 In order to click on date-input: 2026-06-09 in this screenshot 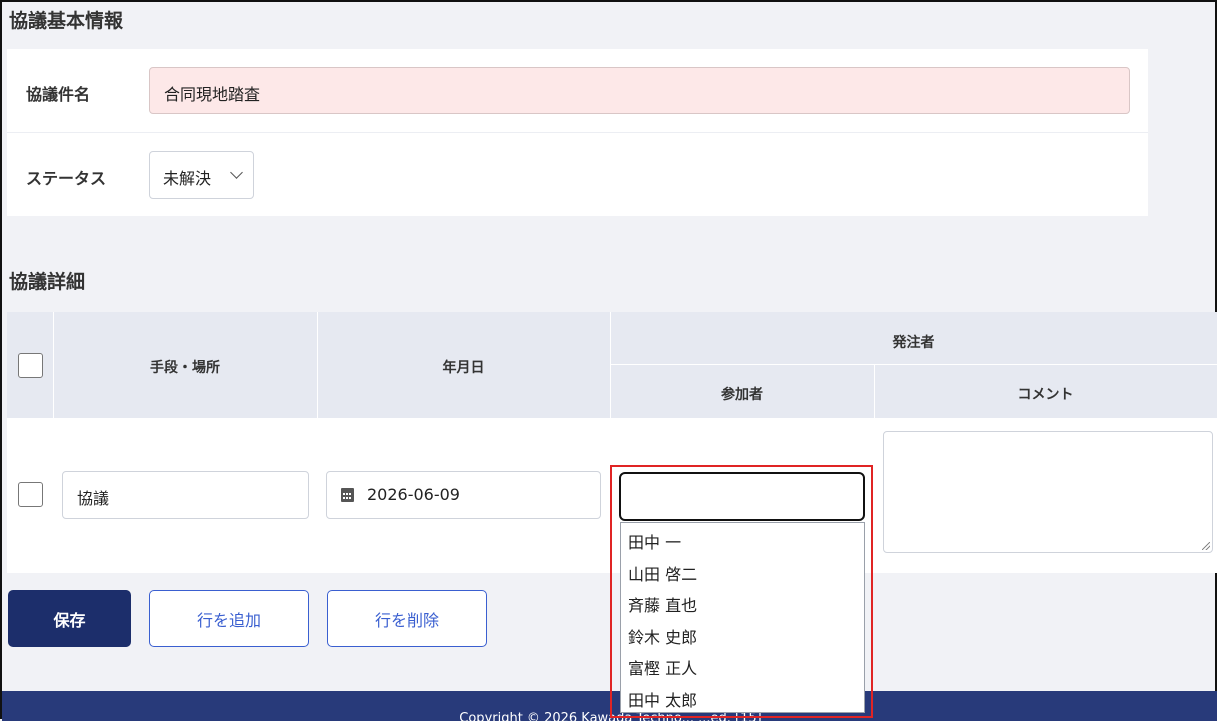, I will do `click(463, 495)`.